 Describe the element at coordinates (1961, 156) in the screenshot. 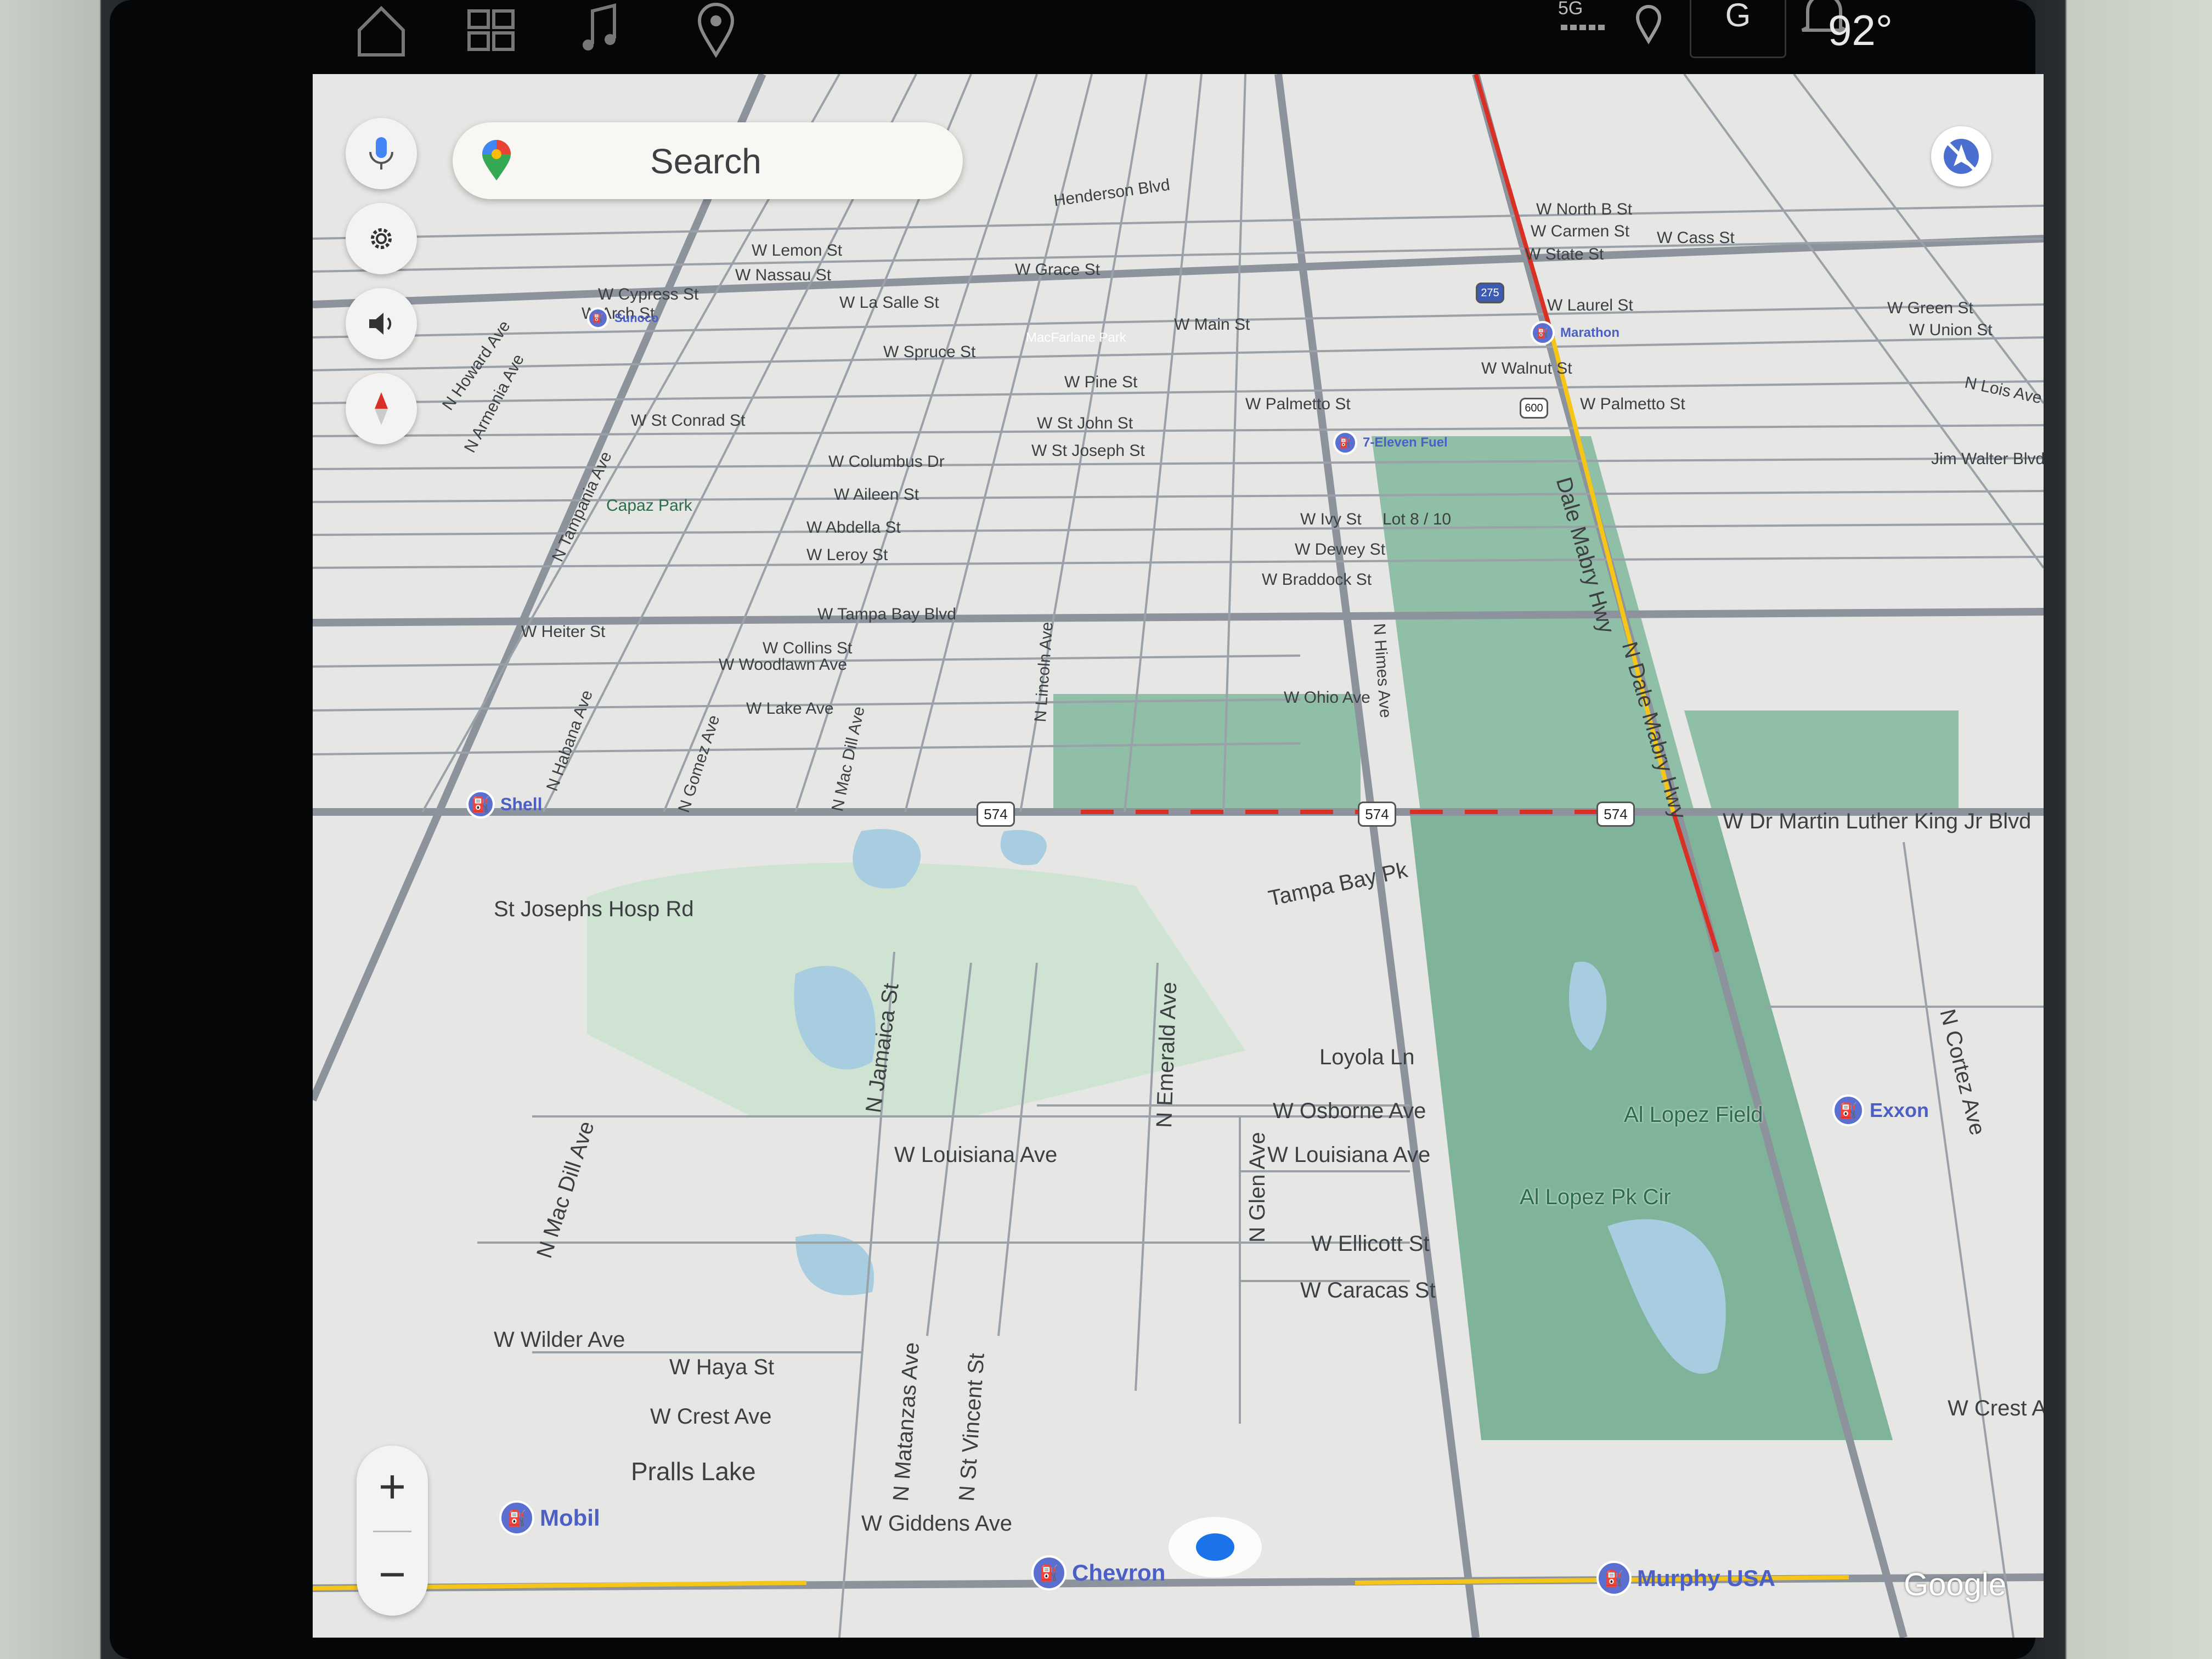

I see `no-traffic-layer-button` at that location.